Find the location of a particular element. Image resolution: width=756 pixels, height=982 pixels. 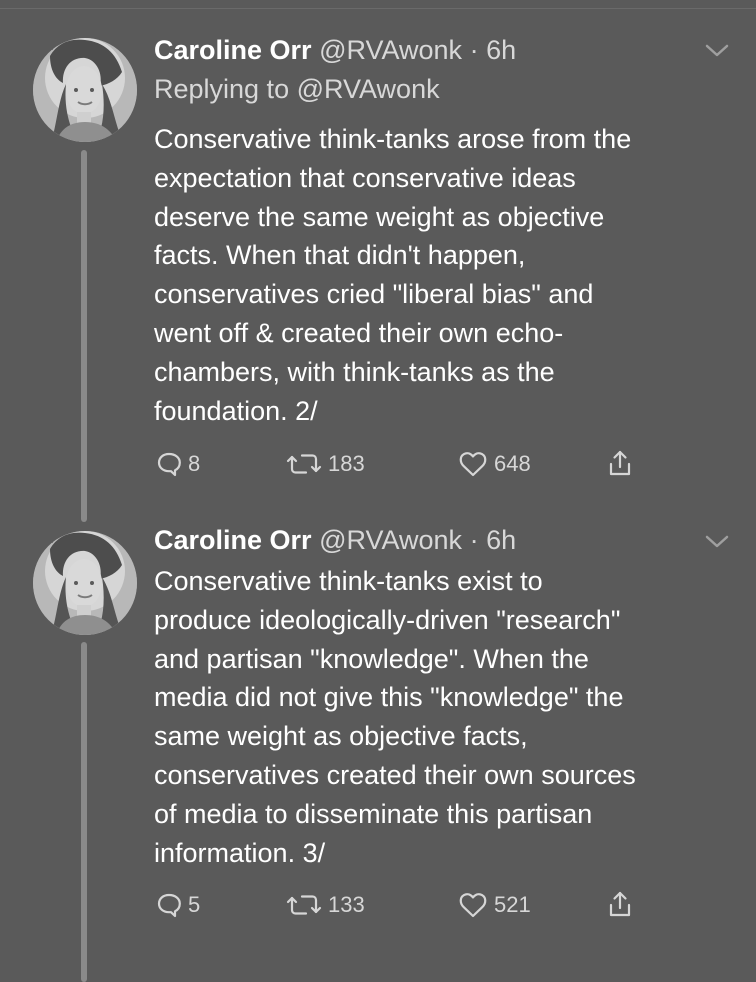

reply-button: 8 is located at coordinates (177, 464).